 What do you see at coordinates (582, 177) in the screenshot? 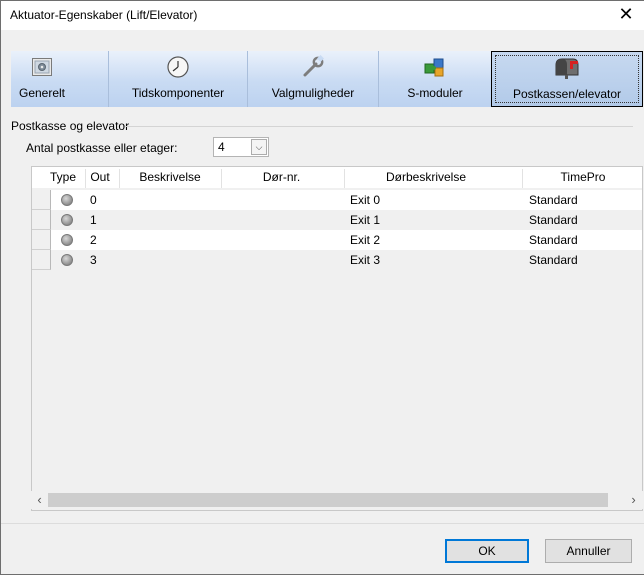
I see `column-header-timepro: TimePro` at bounding box center [582, 177].